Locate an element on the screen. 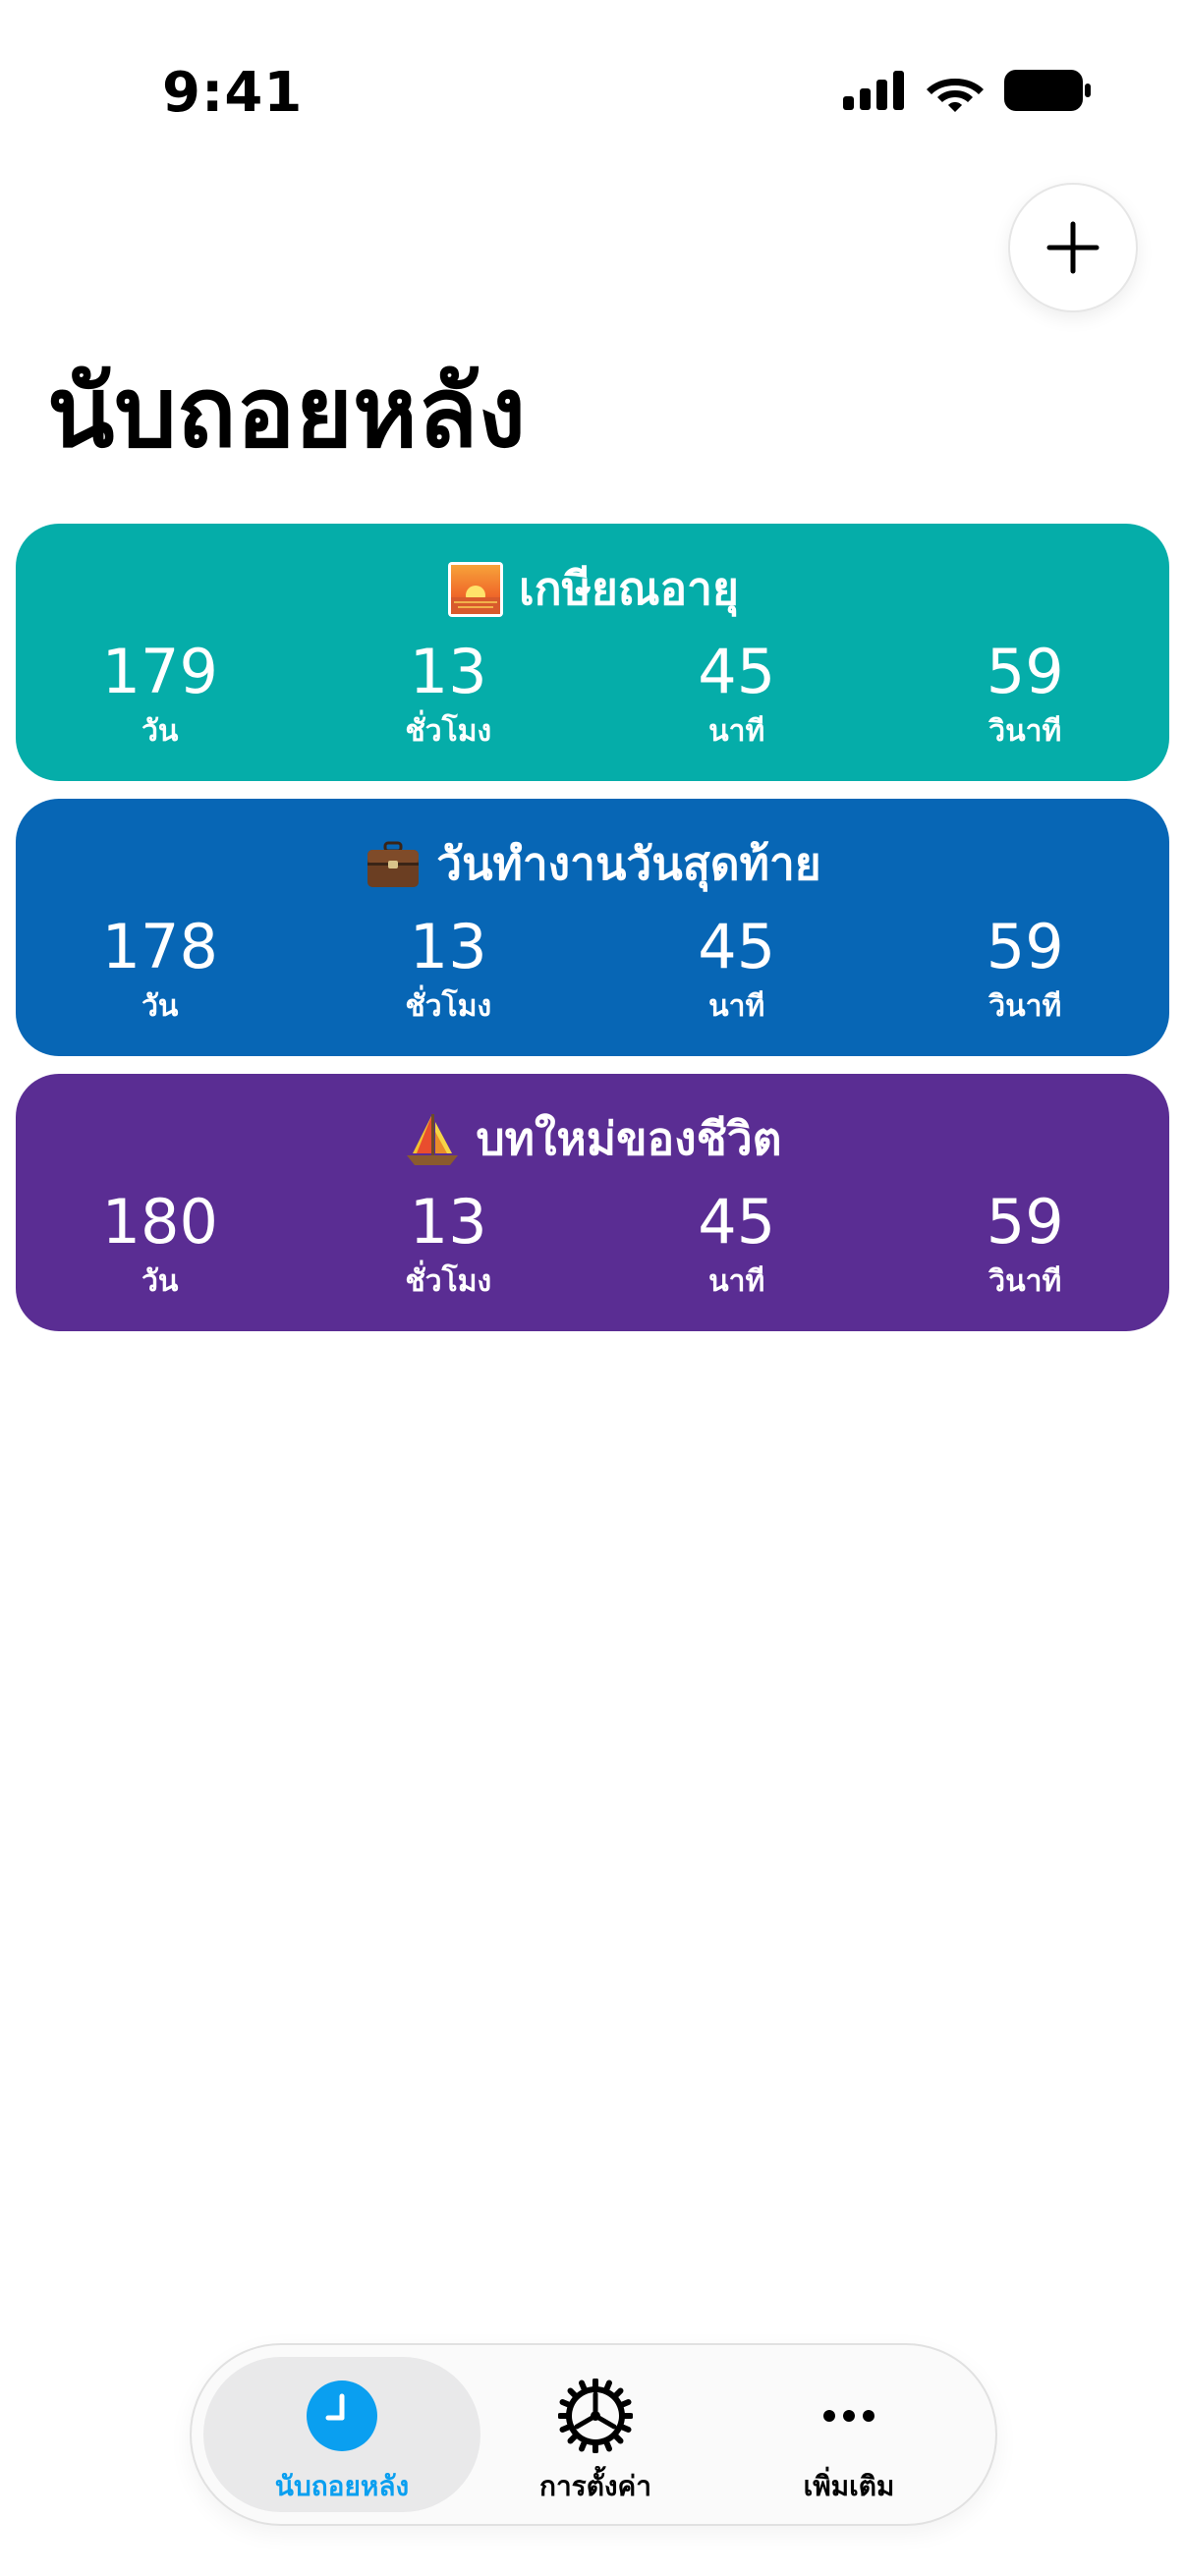 The height and width of the screenshot is (2576, 1185). sunrise-icon is located at coordinates (476, 589).